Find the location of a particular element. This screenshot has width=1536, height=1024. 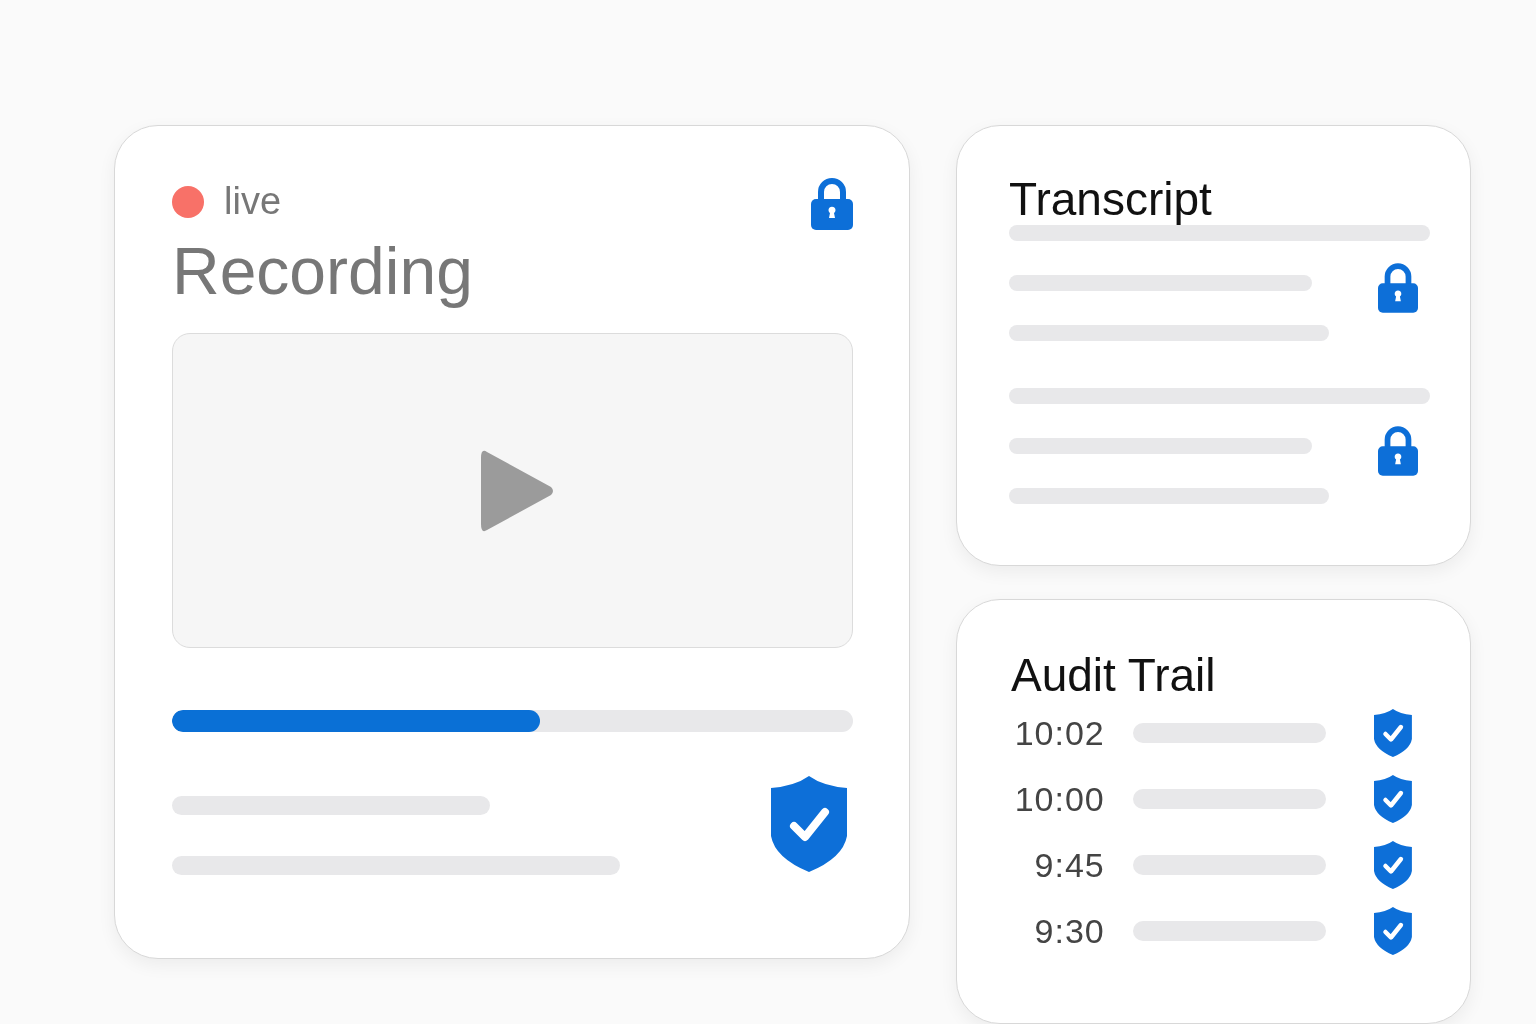

recording-title: Recording is located at coordinates (323, 271).